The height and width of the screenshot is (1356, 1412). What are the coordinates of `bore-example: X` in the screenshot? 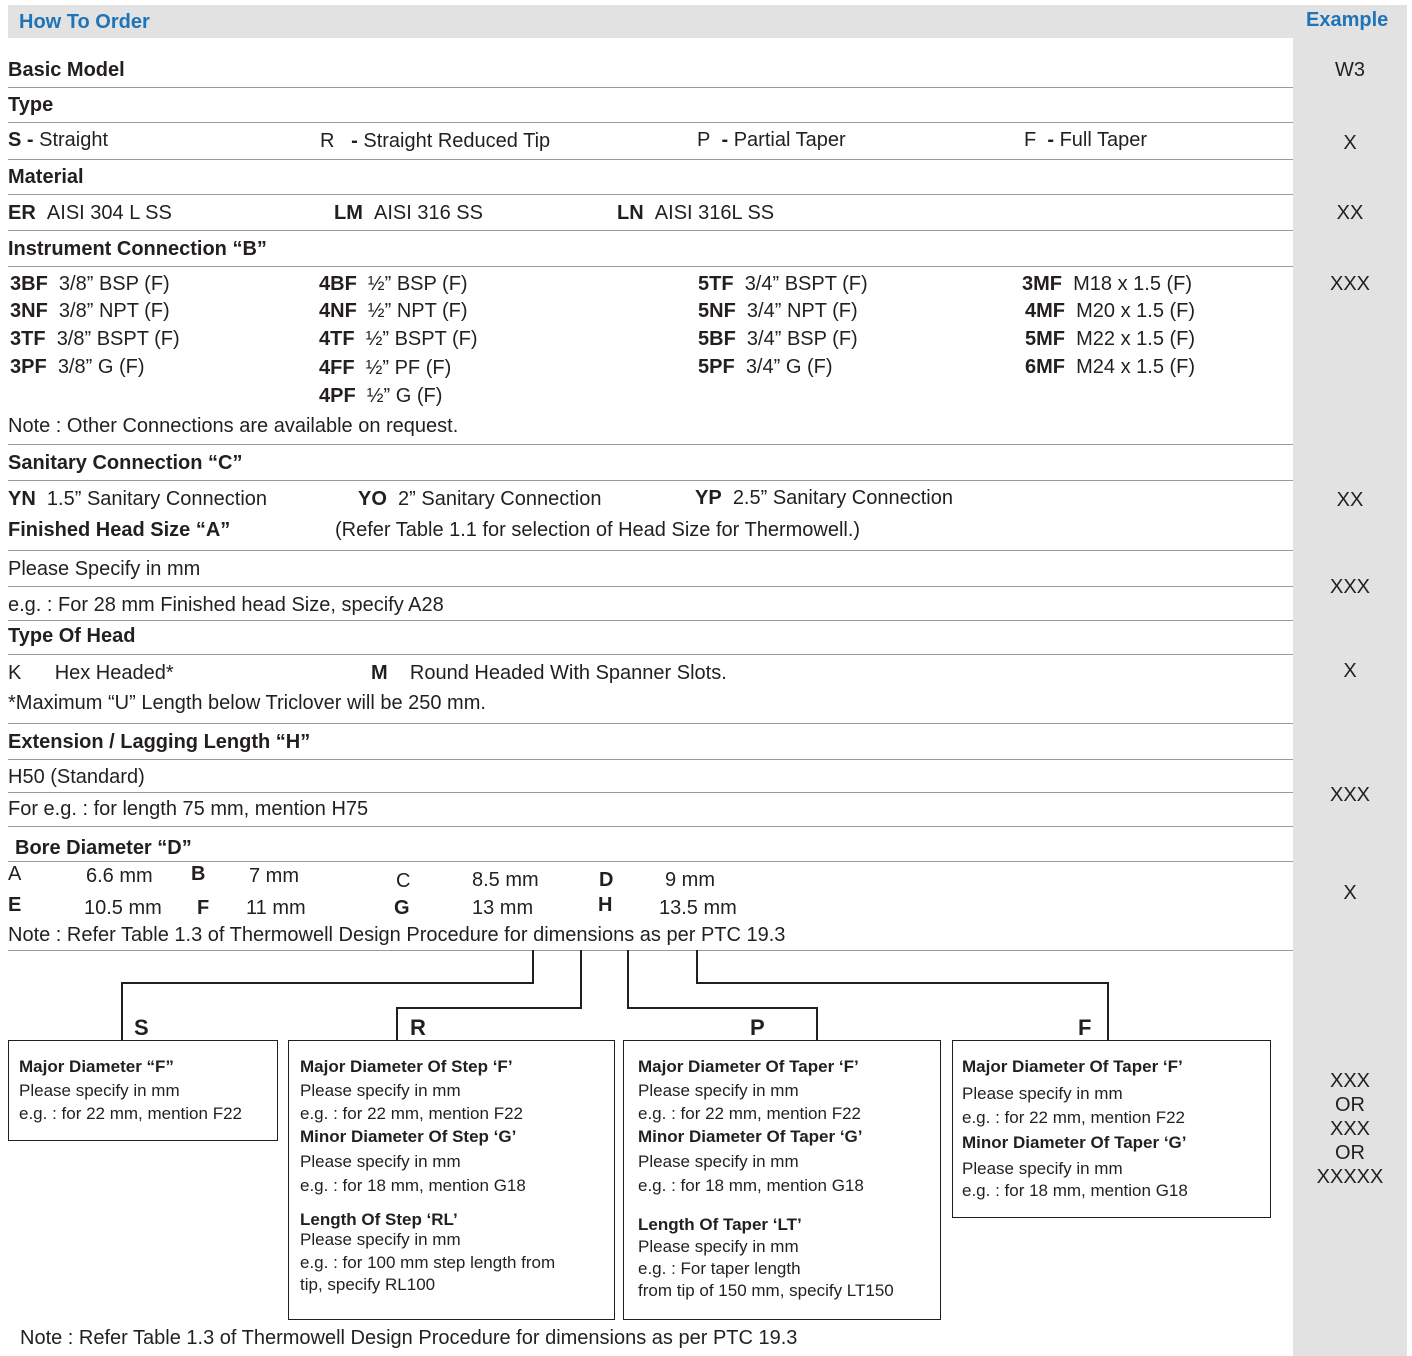 It's located at (1350, 893).